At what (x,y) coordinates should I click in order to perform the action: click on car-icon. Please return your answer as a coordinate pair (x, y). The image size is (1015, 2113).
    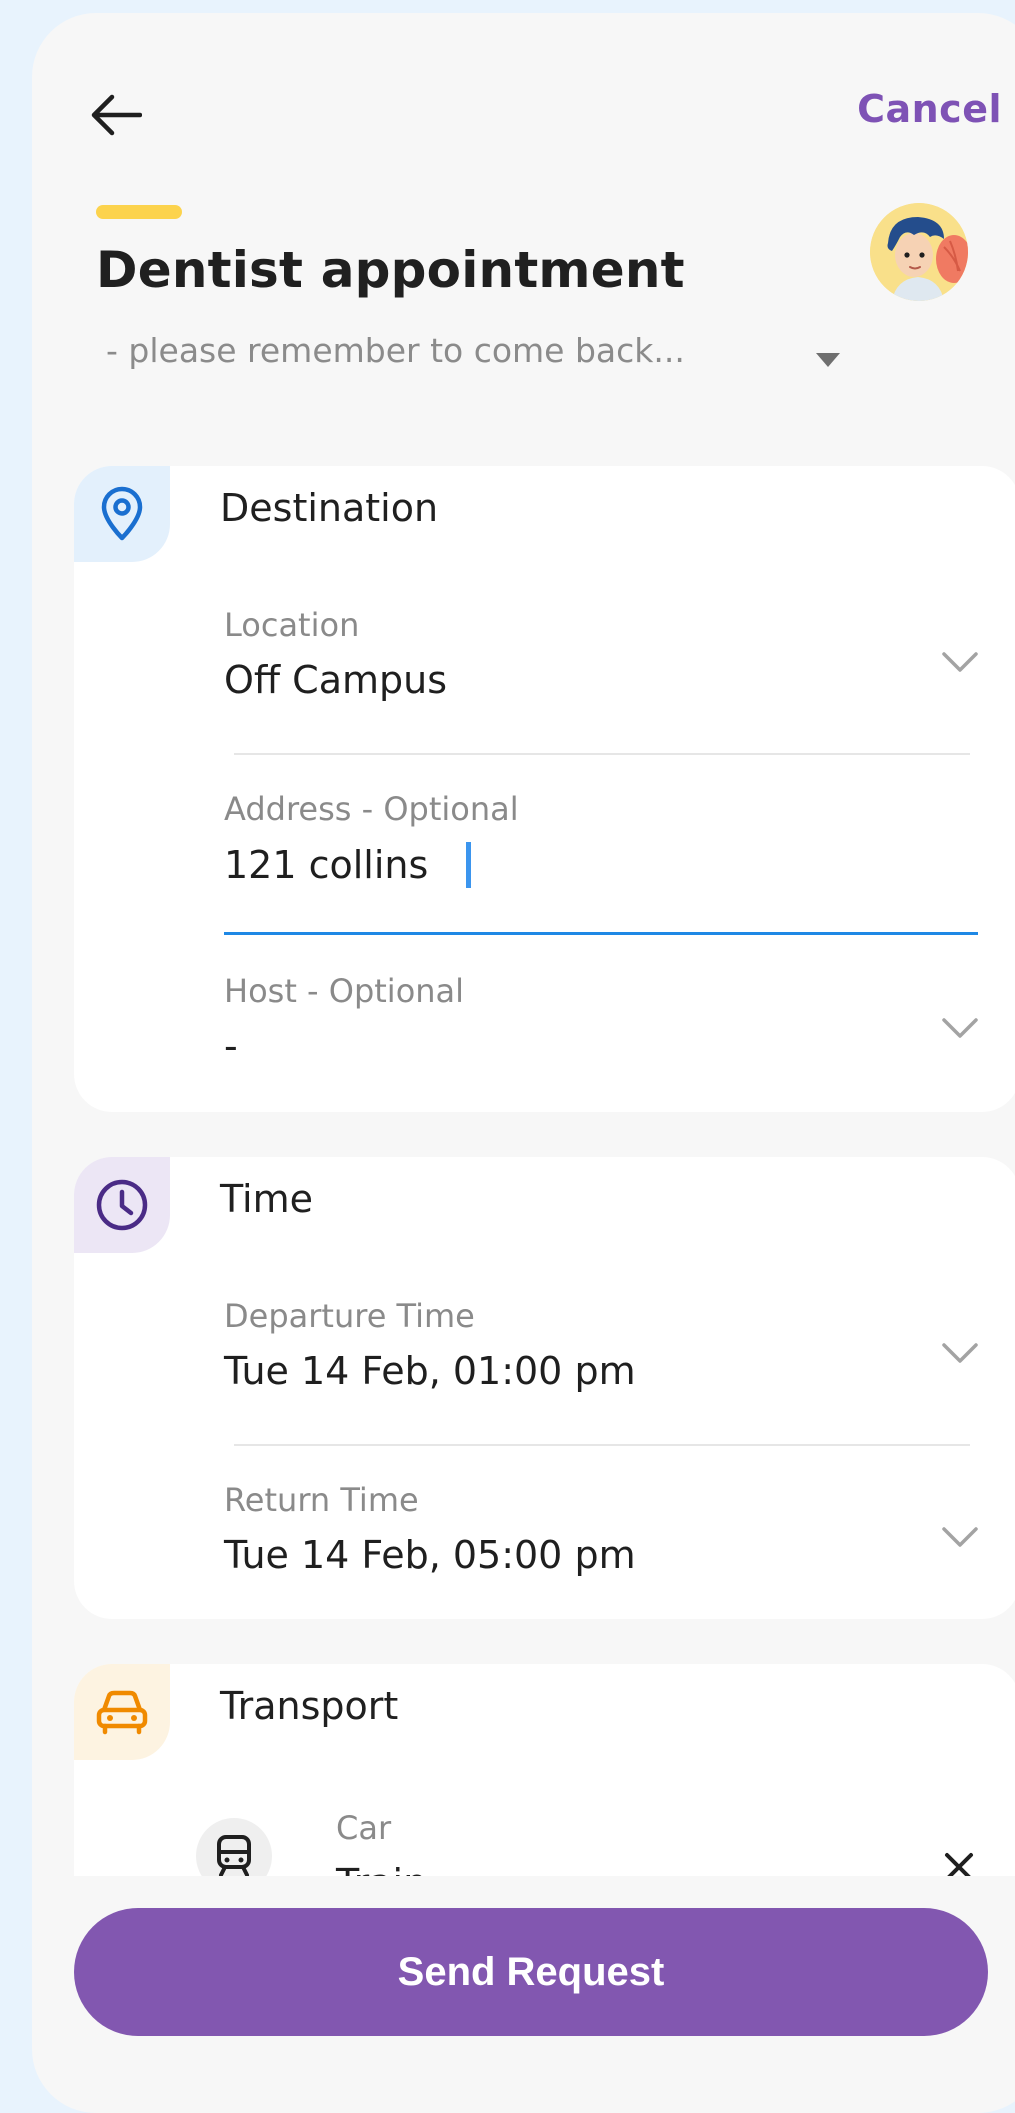
    Looking at the image, I should click on (122, 1712).